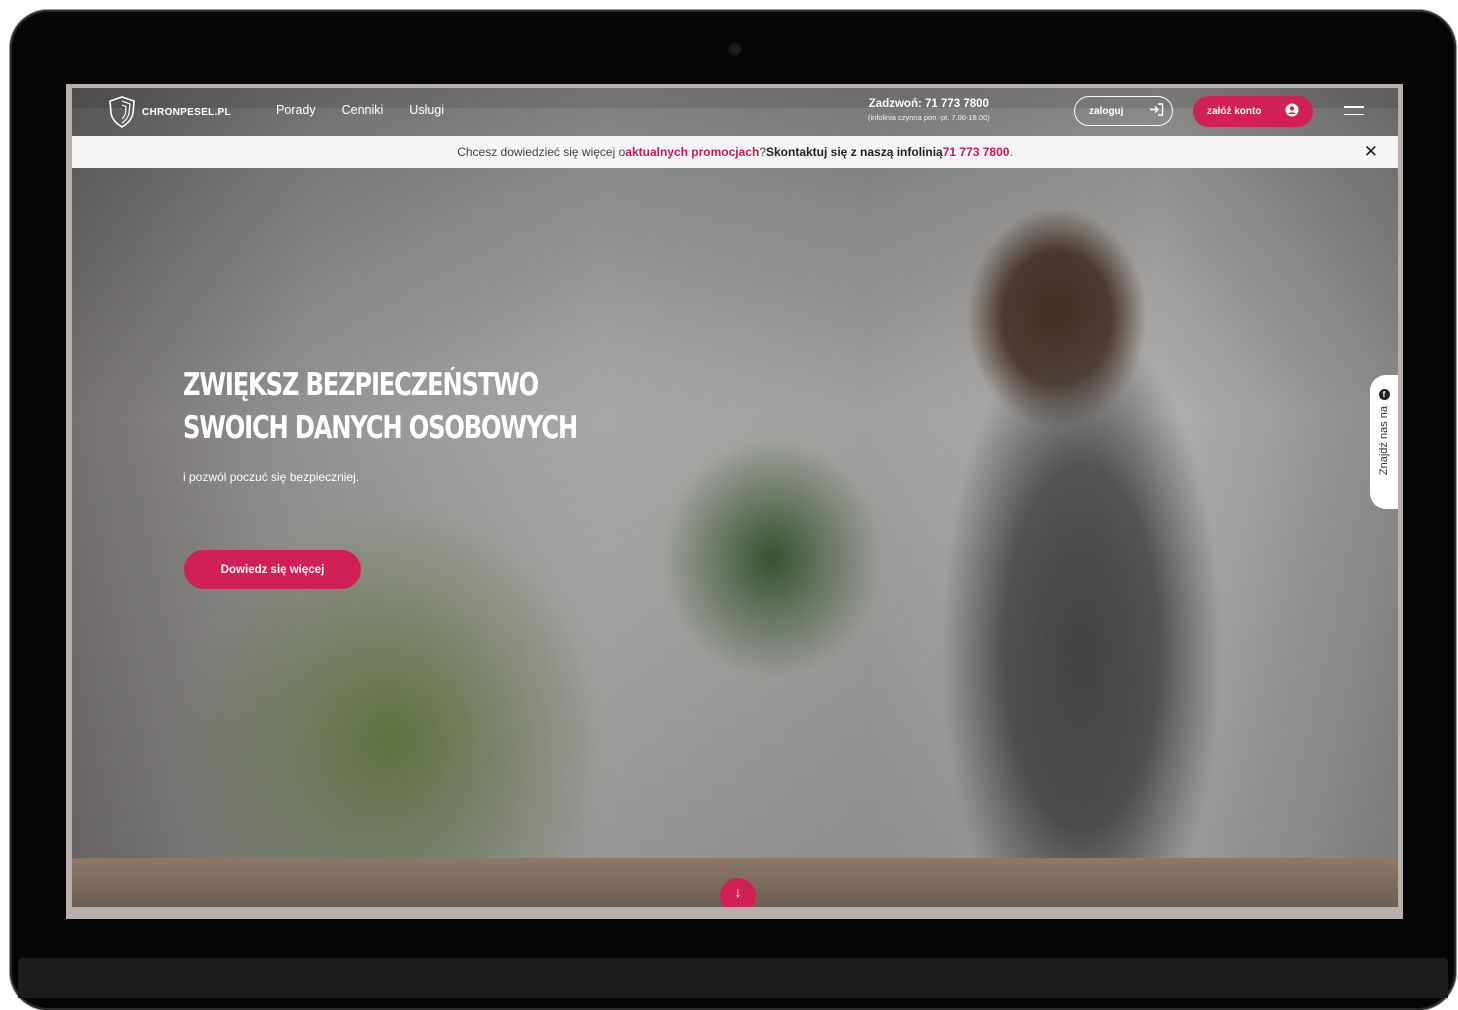 The image size is (1458, 1010). What do you see at coordinates (363, 110) in the screenshot?
I see `nav-item-cenniki: Cenniki` at bounding box center [363, 110].